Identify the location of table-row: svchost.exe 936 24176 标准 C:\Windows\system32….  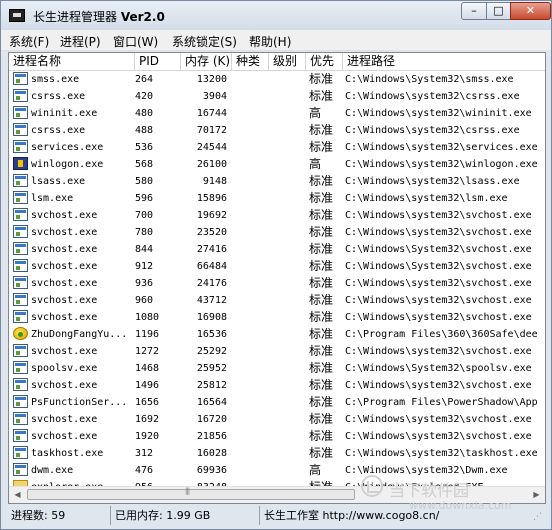
(277, 283).